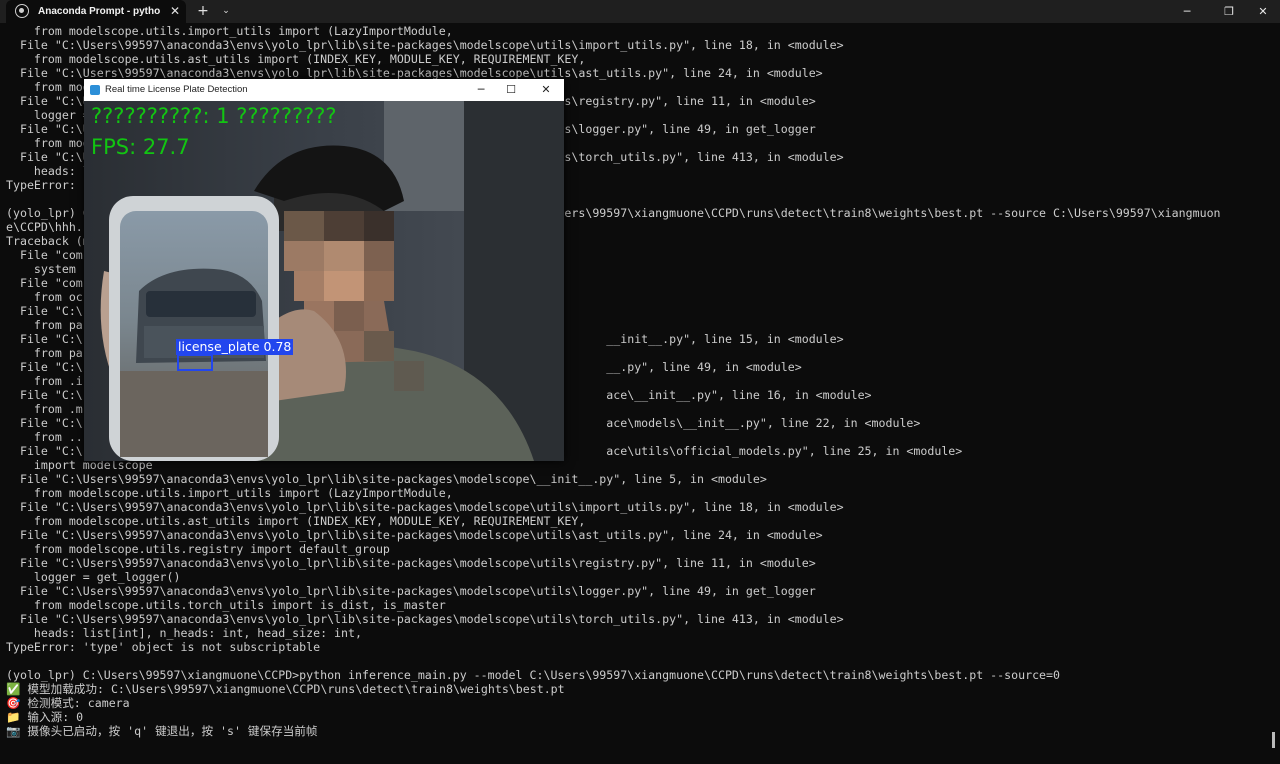 The image size is (1280, 764). I want to click on terminal-line: e\CCPD\hhh., so click(44, 227).